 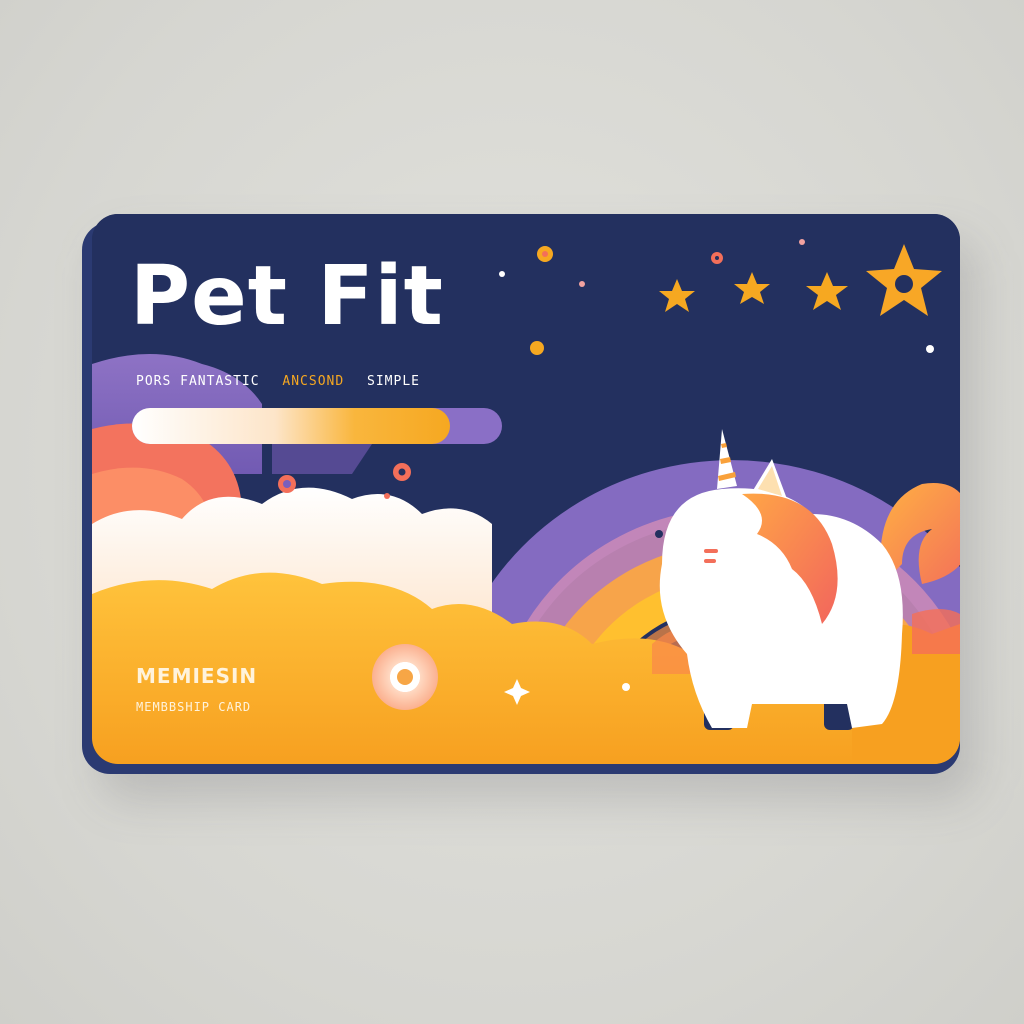 What do you see at coordinates (287, 296) in the screenshot?
I see `card-title: Pet Fit` at bounding box center [287, 296].